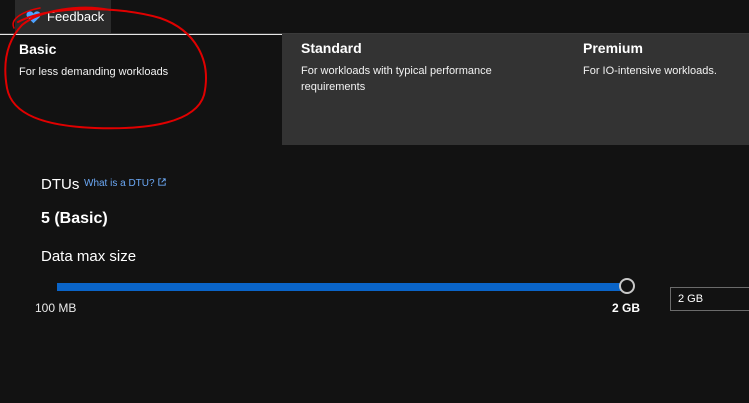  What do you see at coordinates (374, 16) in the screenshot?
I see `top-bar: Feedback` at bounding box center [374, 16].